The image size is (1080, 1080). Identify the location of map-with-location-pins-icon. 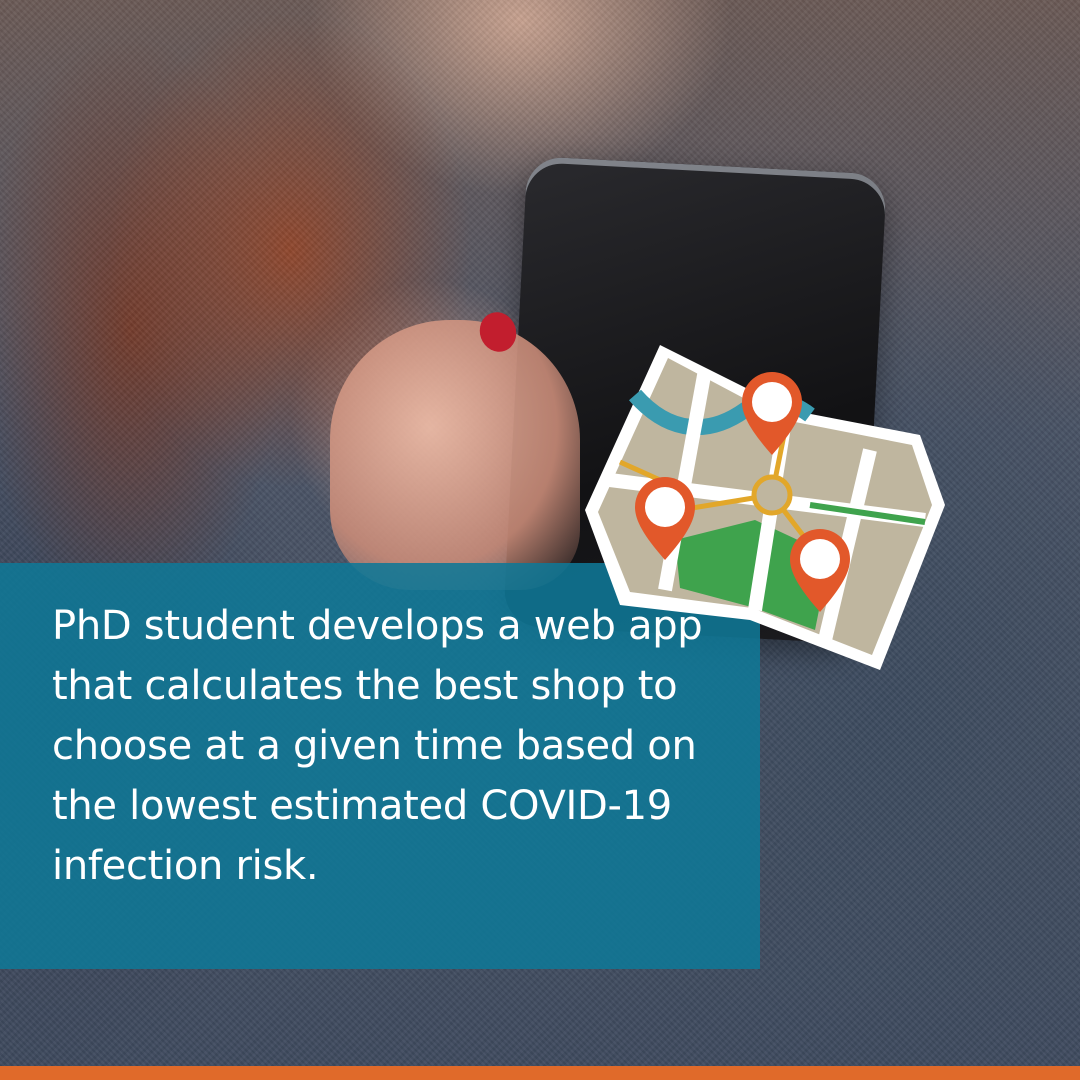
(765, 507).